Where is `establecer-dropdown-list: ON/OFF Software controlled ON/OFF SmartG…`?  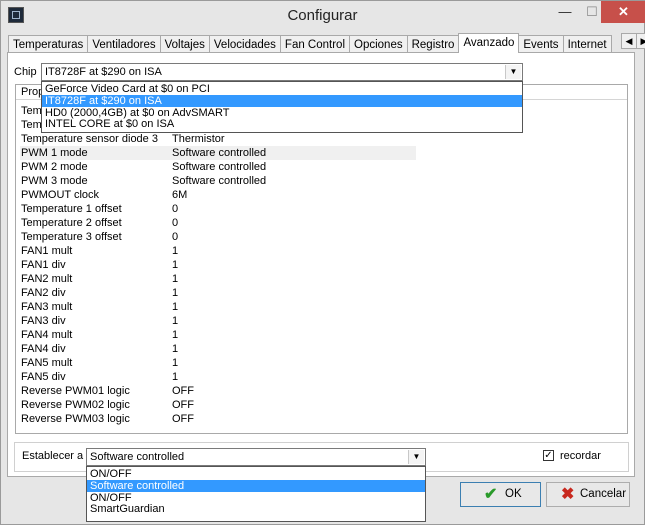
establecer-dropdown-list: ON/OFF Software controlled ON/OFF SmartG… is located at coordinates (256, 494).